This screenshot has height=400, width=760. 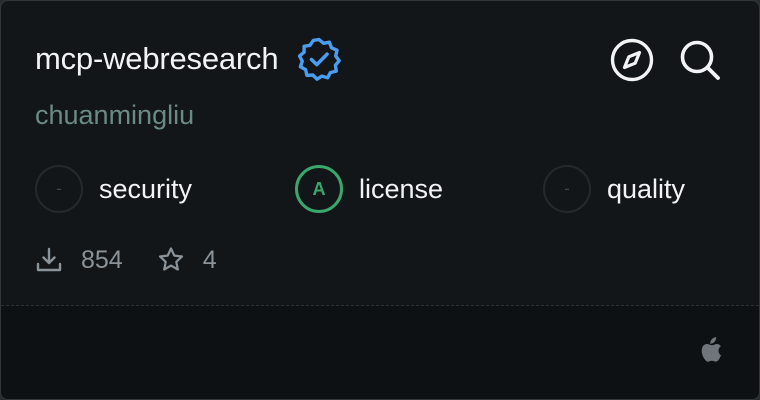 I want to click on owner-name: chuanmingliu, so click(x=114, y=115).